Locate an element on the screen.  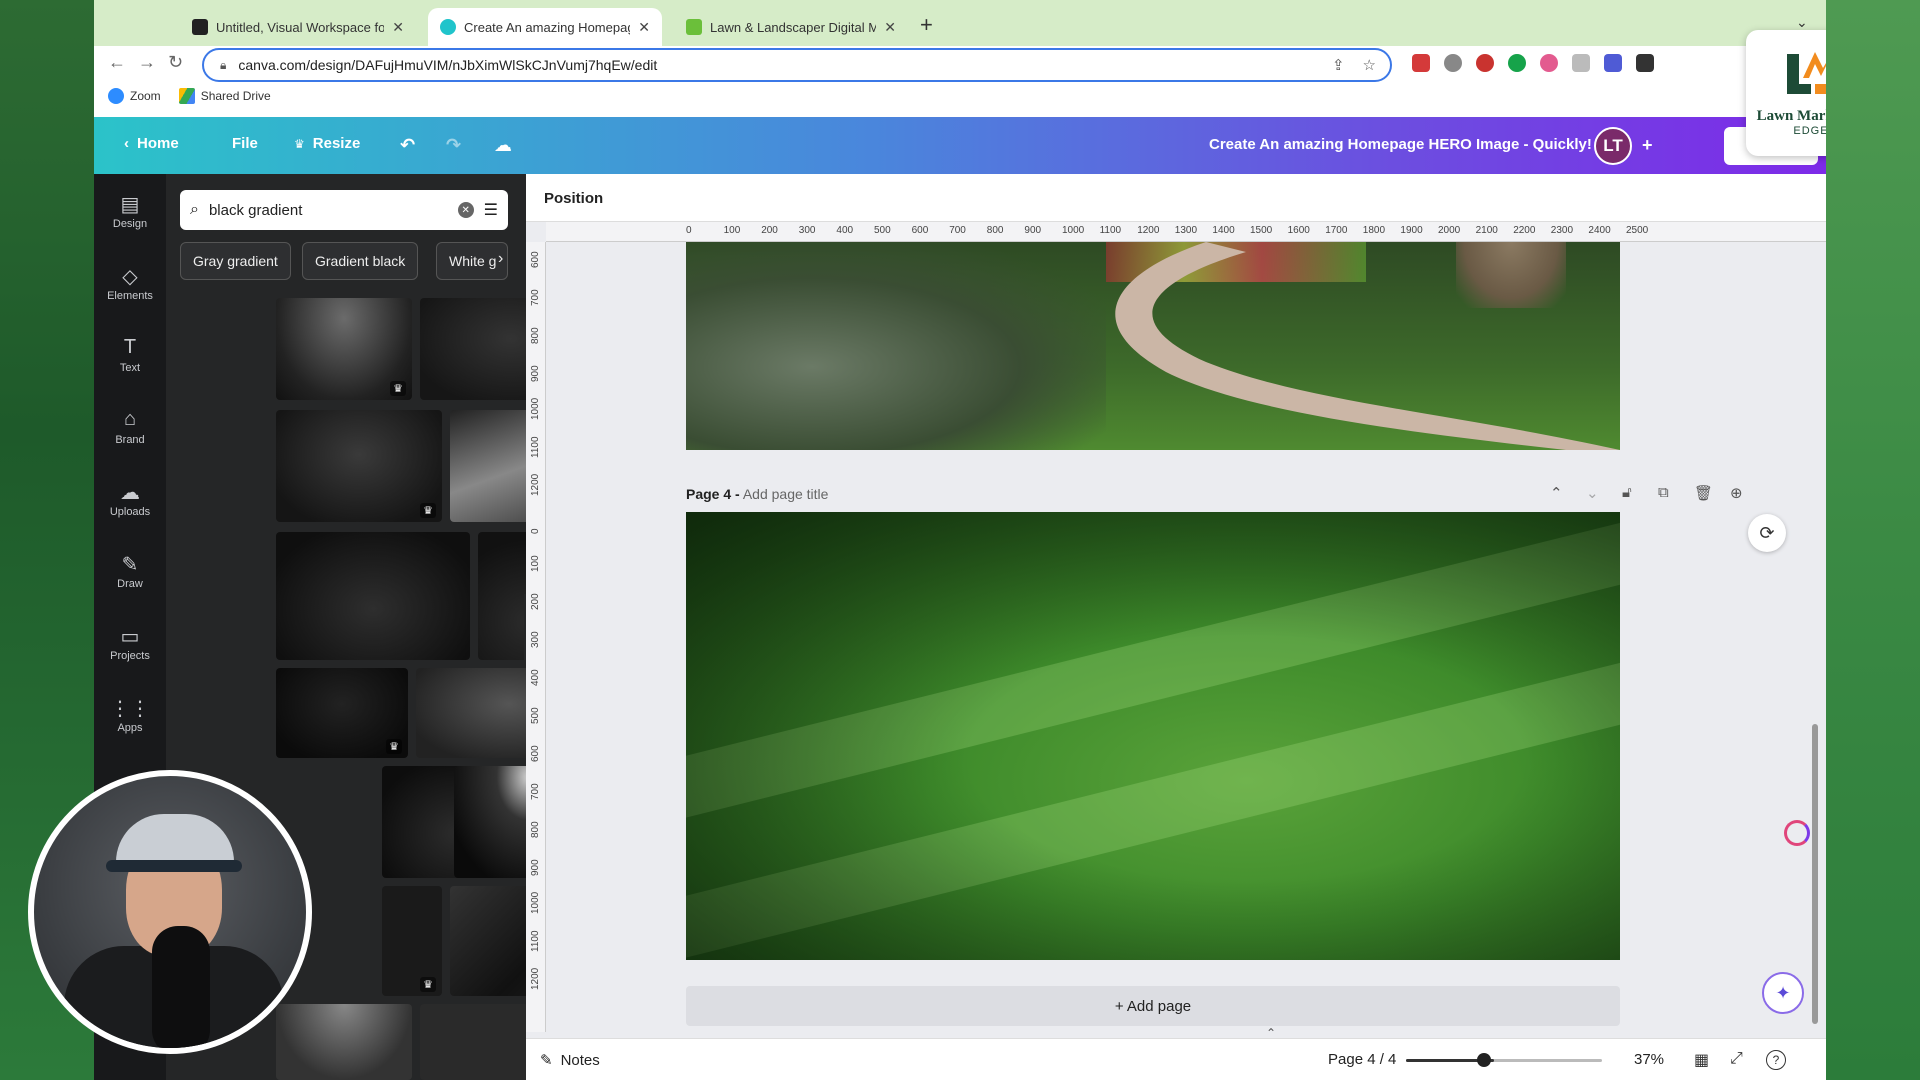
suggestion-chip: Gradient black is located at coordinates (360, 261).